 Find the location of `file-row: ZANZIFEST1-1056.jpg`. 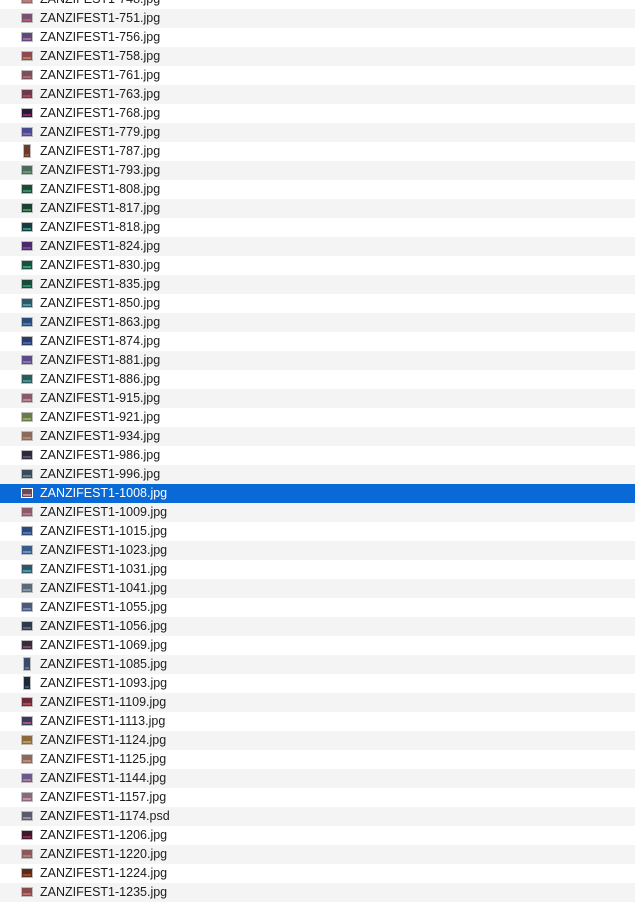

file-row: ZANZIFEST1-1056.jpg is located at coordinates (317, 626).